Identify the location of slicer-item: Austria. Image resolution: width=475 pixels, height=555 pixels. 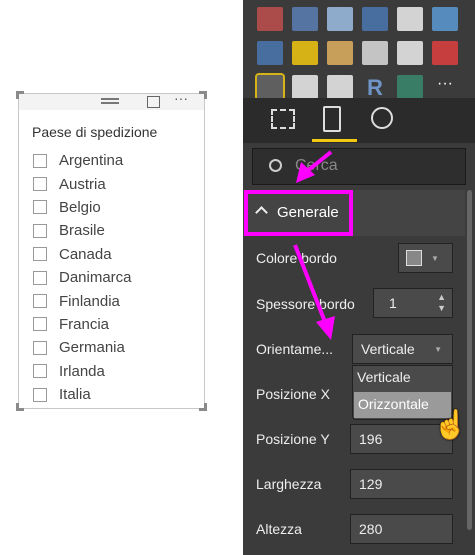
(82, 183).